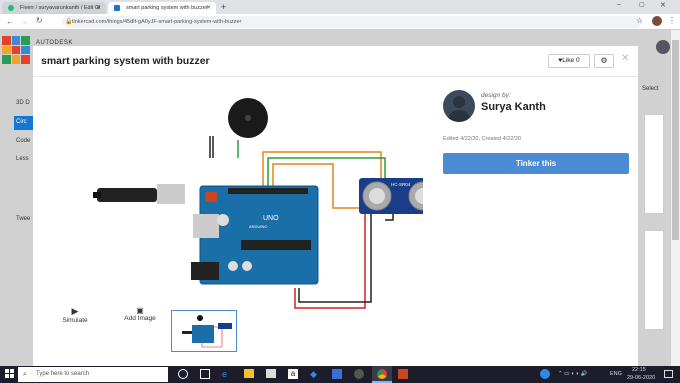  Describe the element at coordinates (337, 374) in the screenshot. I see `word-icon` at that location.